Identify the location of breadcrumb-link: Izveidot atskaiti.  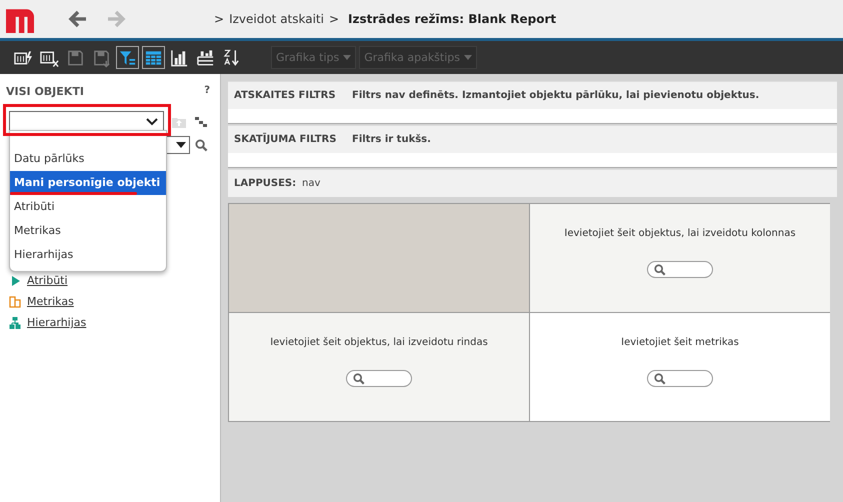
(276, 19).